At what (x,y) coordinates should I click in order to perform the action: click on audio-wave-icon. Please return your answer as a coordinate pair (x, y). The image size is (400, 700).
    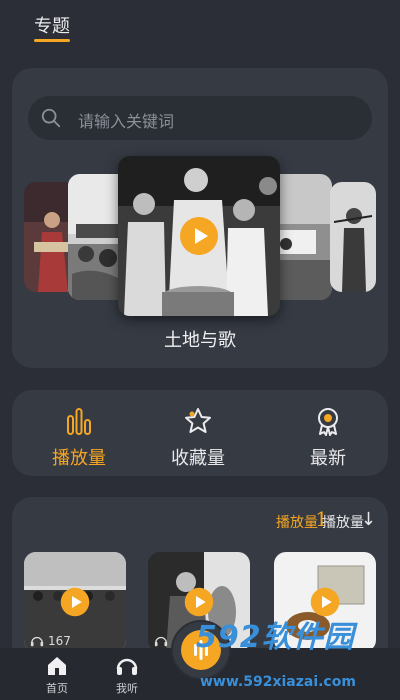
    Looking at the image, I should click on (201, 650).